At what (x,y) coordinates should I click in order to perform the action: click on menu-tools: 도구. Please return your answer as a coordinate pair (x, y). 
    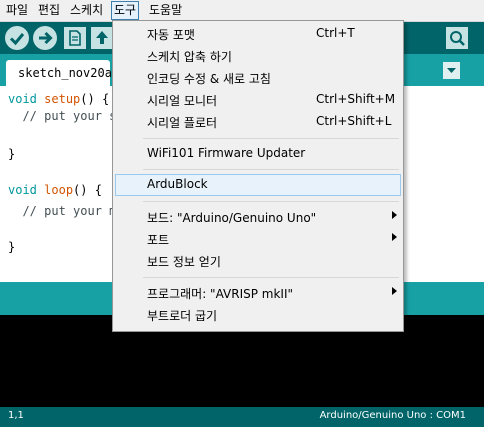
    Looking at the image, I should click on (125, 10).